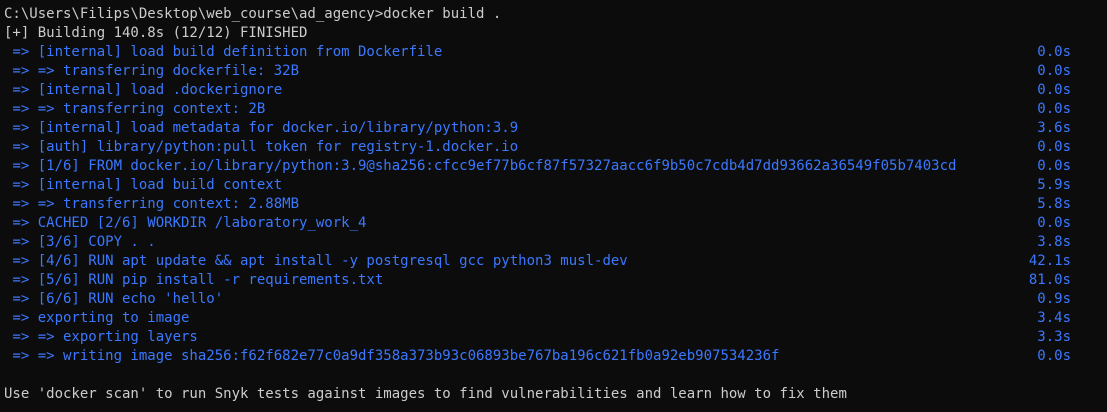 The image size is (1107, 412). Describe the element at coordinates (553, 109) in the screenshot. I see `build-step: => => transferring context: 2B 0.0s` at that location.